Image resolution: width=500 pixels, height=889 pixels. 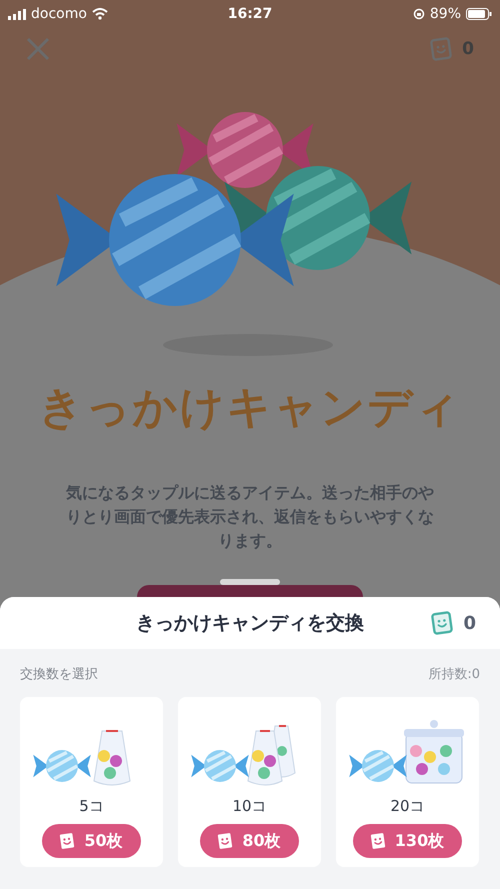 I want to click on price-button: 80枚, so click(x=249, y=841).